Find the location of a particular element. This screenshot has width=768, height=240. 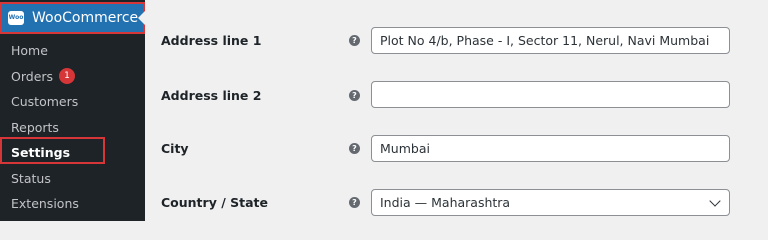

city-label: City is located at coordinates (175, 148).